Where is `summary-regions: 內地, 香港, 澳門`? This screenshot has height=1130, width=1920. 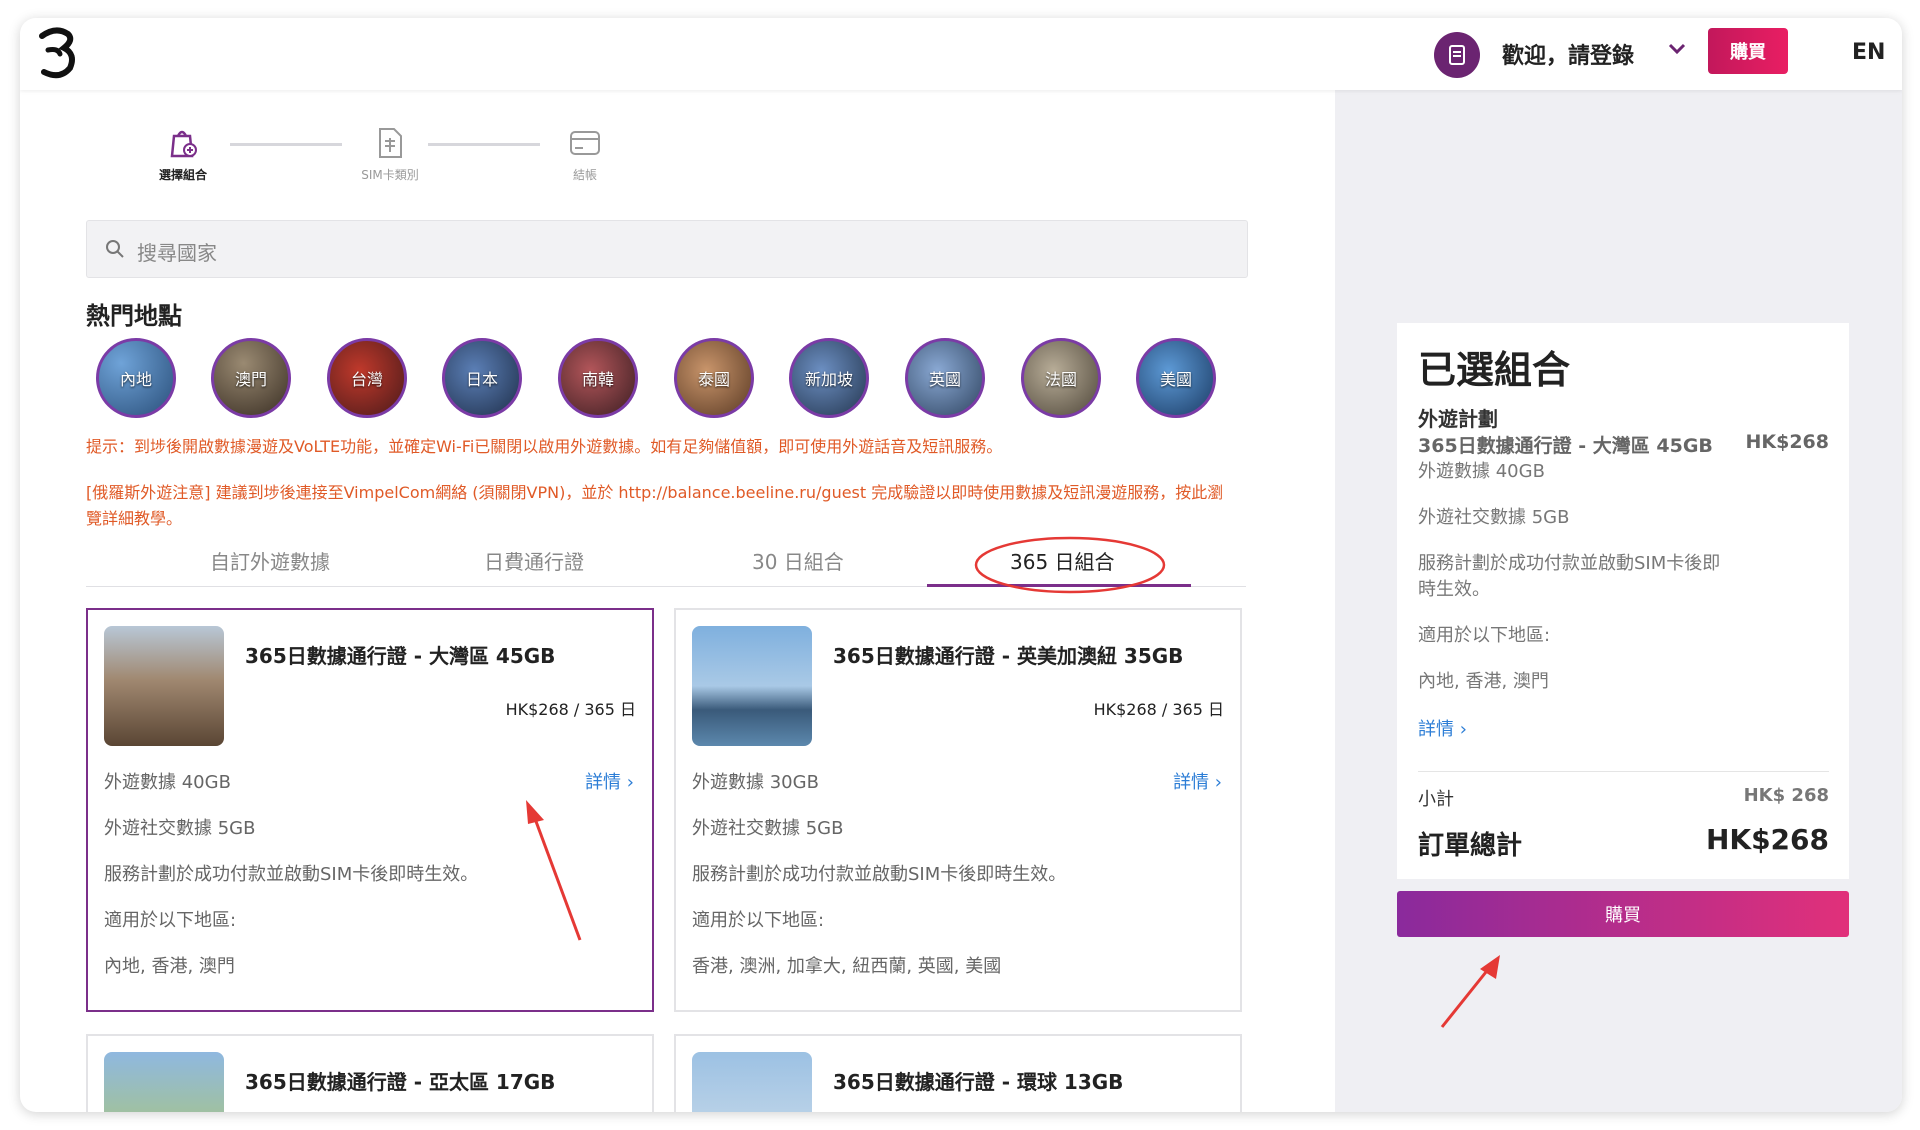
summary-regions: 內地, 香港, 澳門 is located at coordinates (1483, 681).